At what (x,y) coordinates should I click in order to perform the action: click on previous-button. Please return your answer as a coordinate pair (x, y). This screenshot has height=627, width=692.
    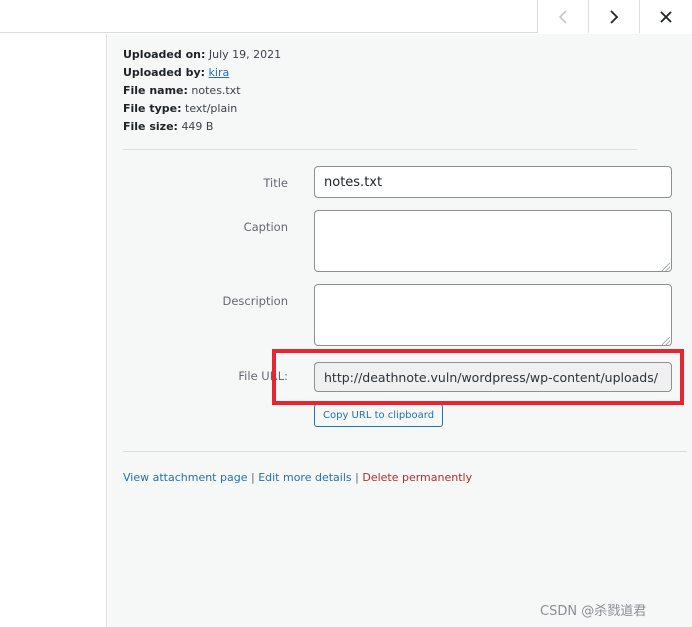
    Looking at the image, I should click on (562, 16).